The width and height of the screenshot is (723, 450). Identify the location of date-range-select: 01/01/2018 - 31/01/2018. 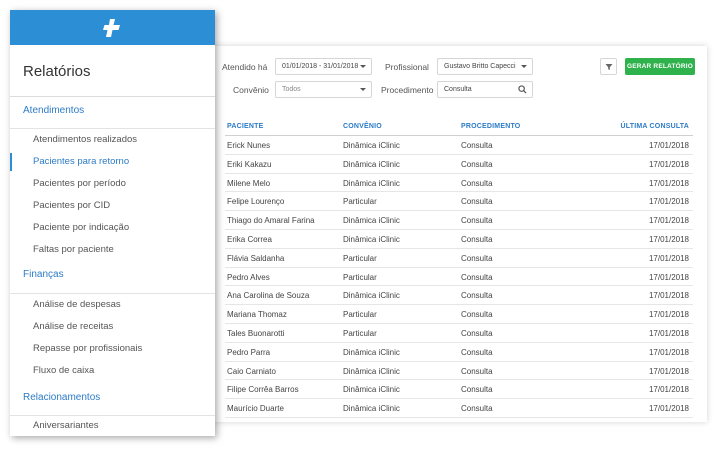
(323, 66).